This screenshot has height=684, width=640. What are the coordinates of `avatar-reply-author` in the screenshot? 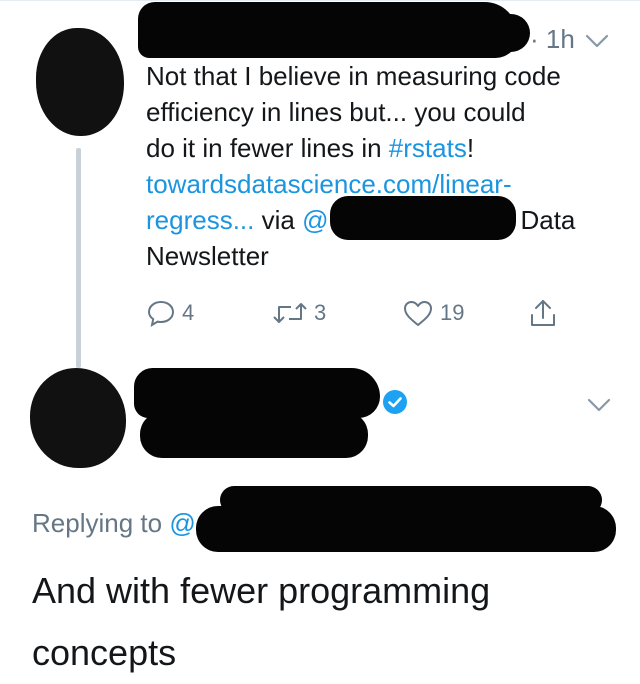 It's located at (78, 418).